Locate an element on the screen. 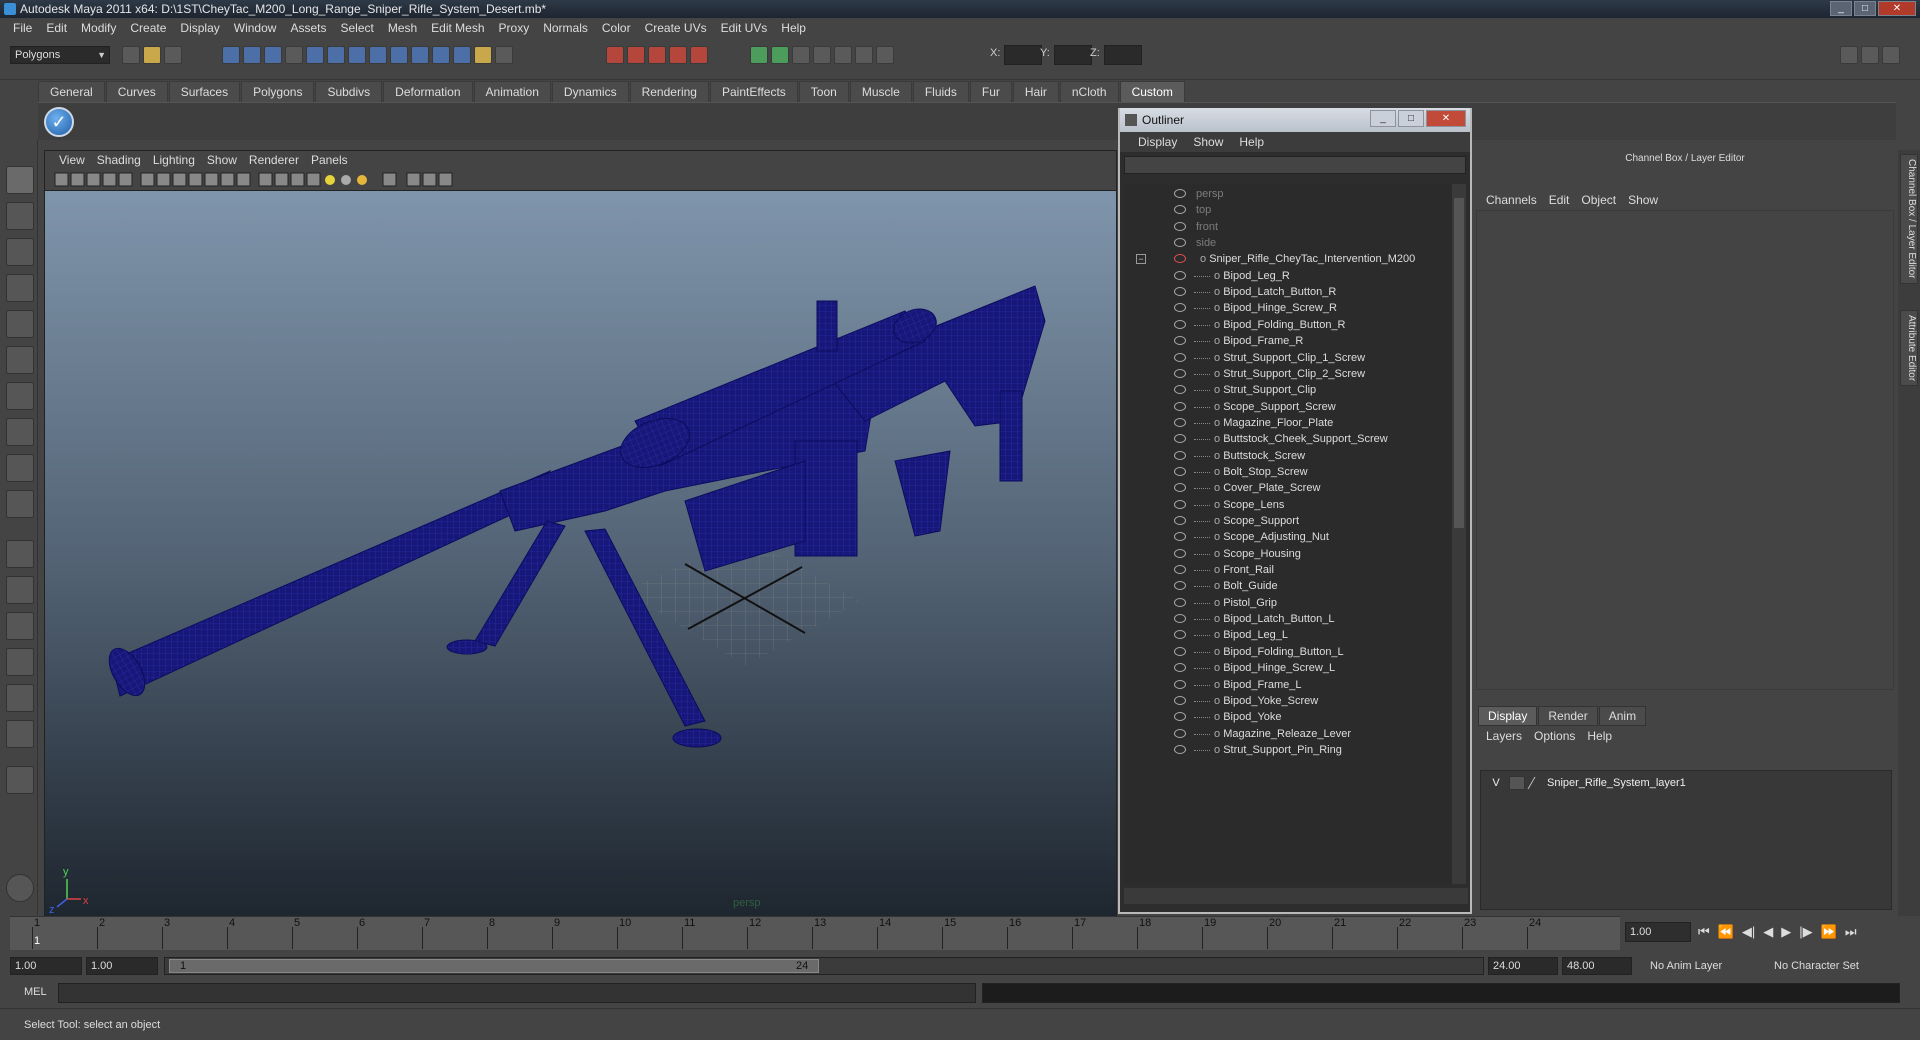  menu-item-7: Select is located at coordinates (356, 28).